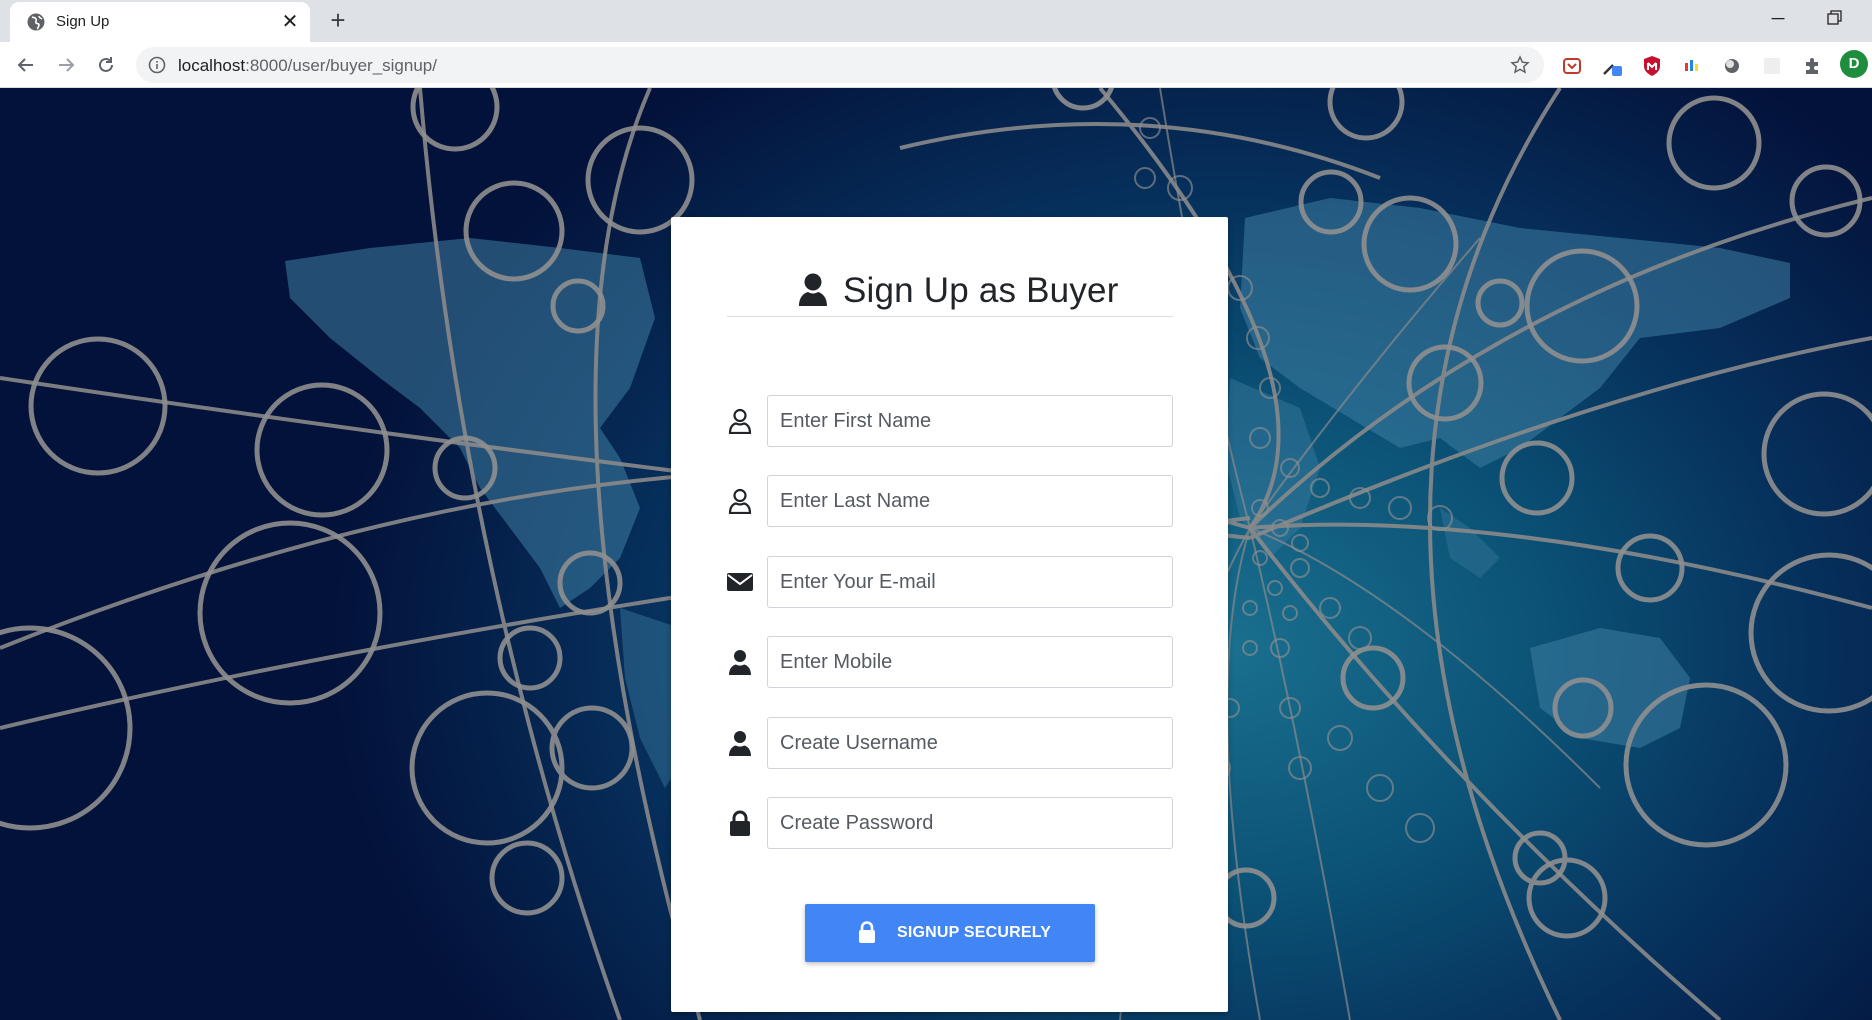 The image size is (1872, 1020). What do you see at coordinates (1772, 66) in the screenshot?
I see `blank-extension-icon` at bounding box center [1772, 66].